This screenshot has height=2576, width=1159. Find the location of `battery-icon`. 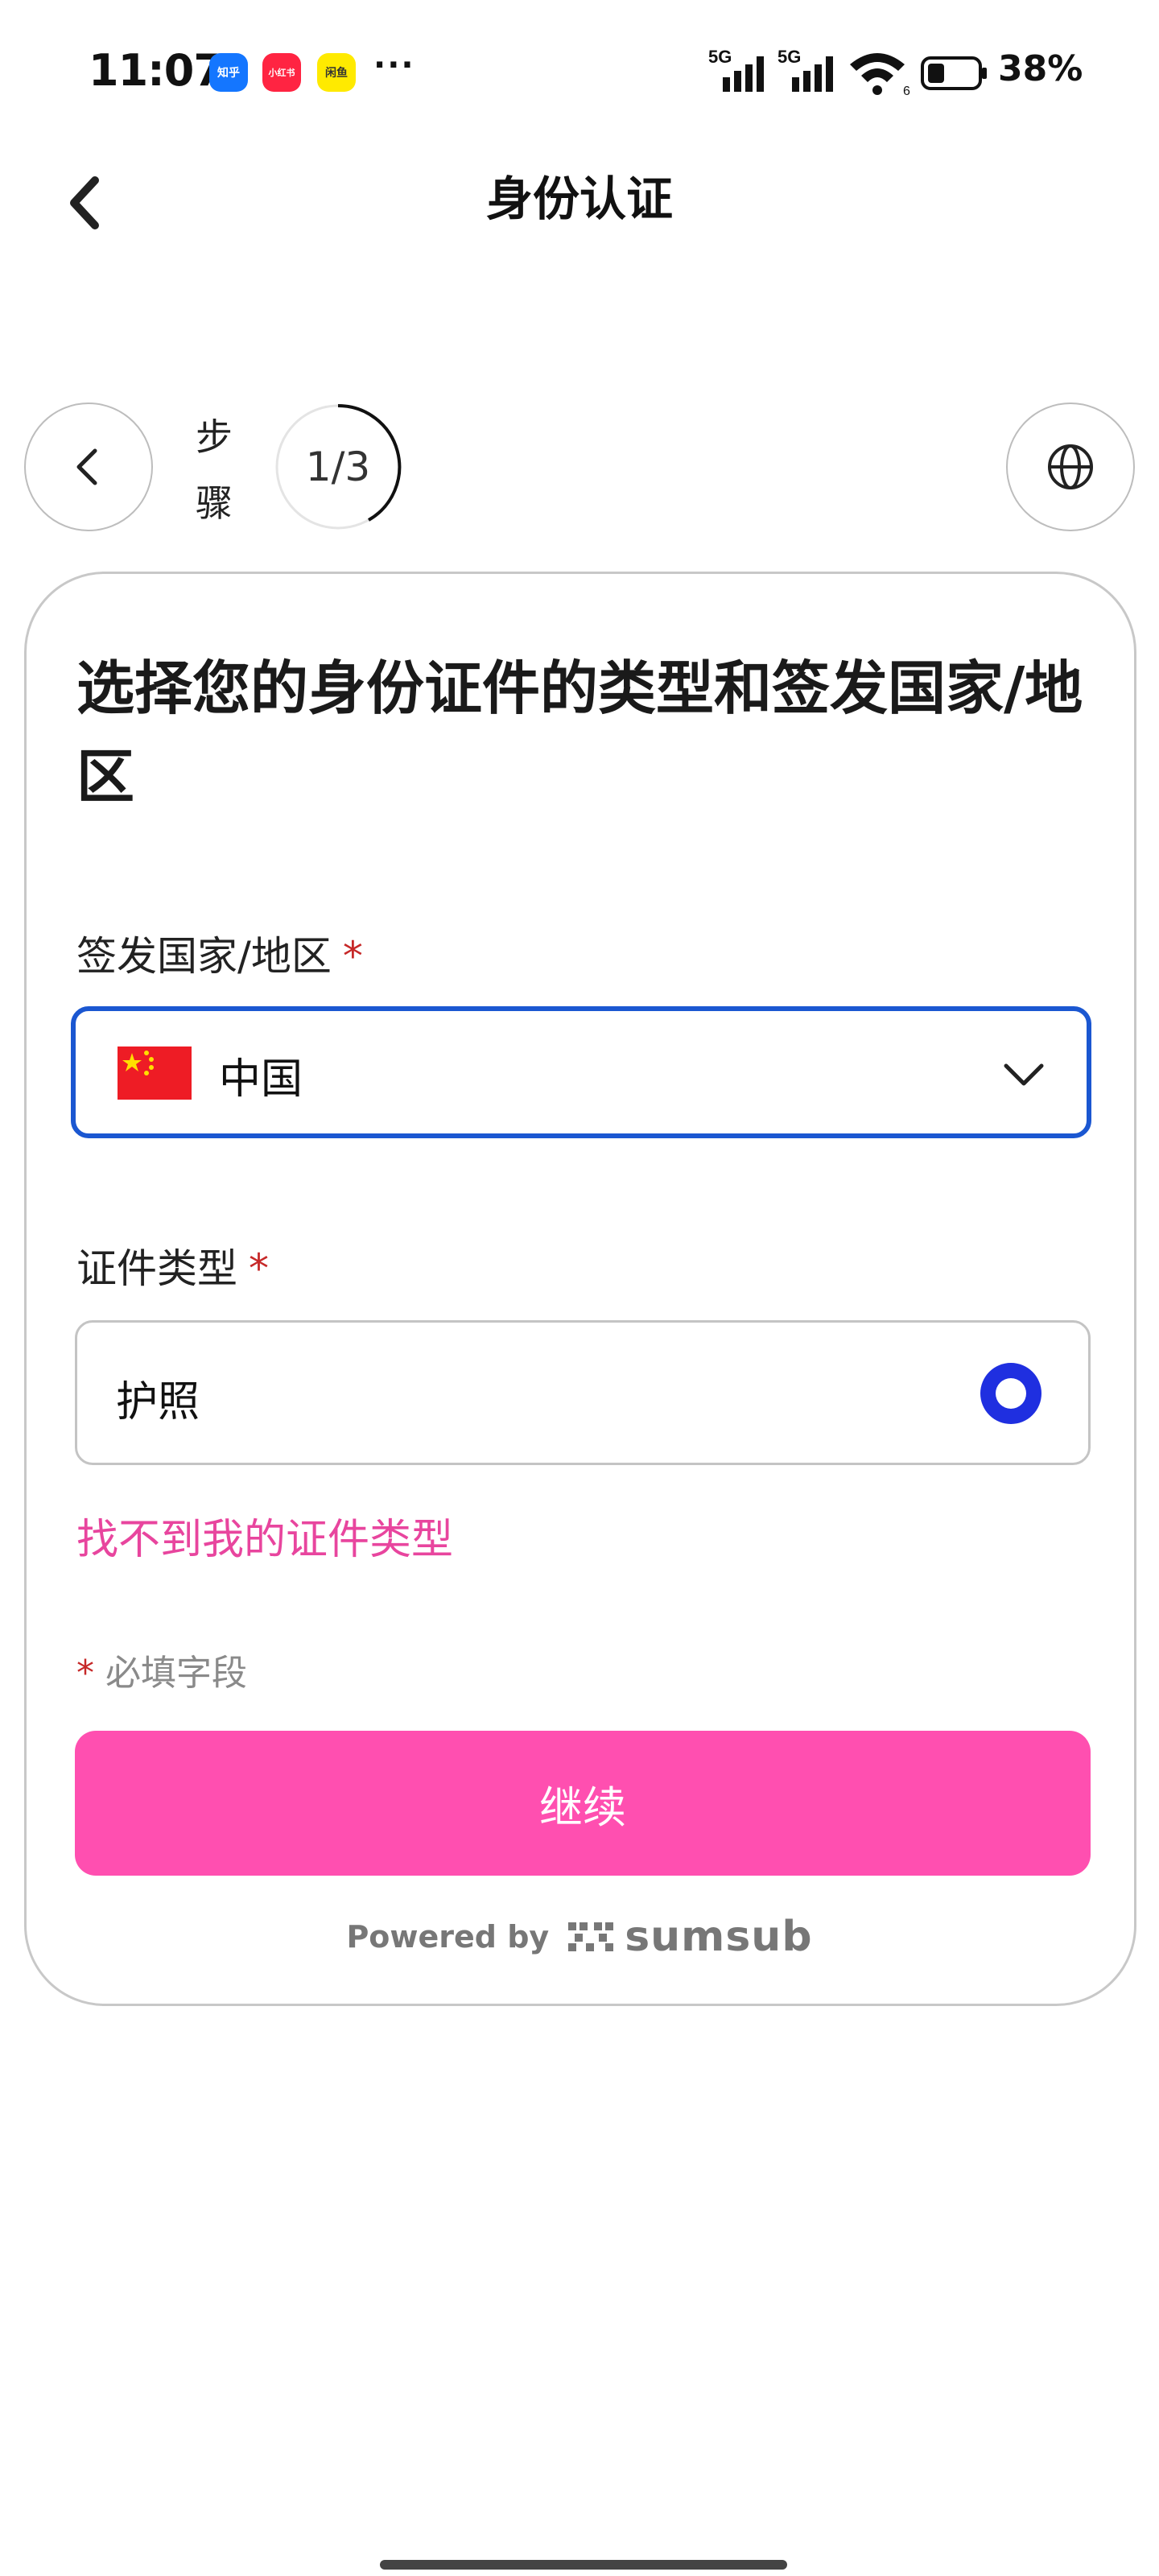

battery-icon is located at coordinates (954, 73).